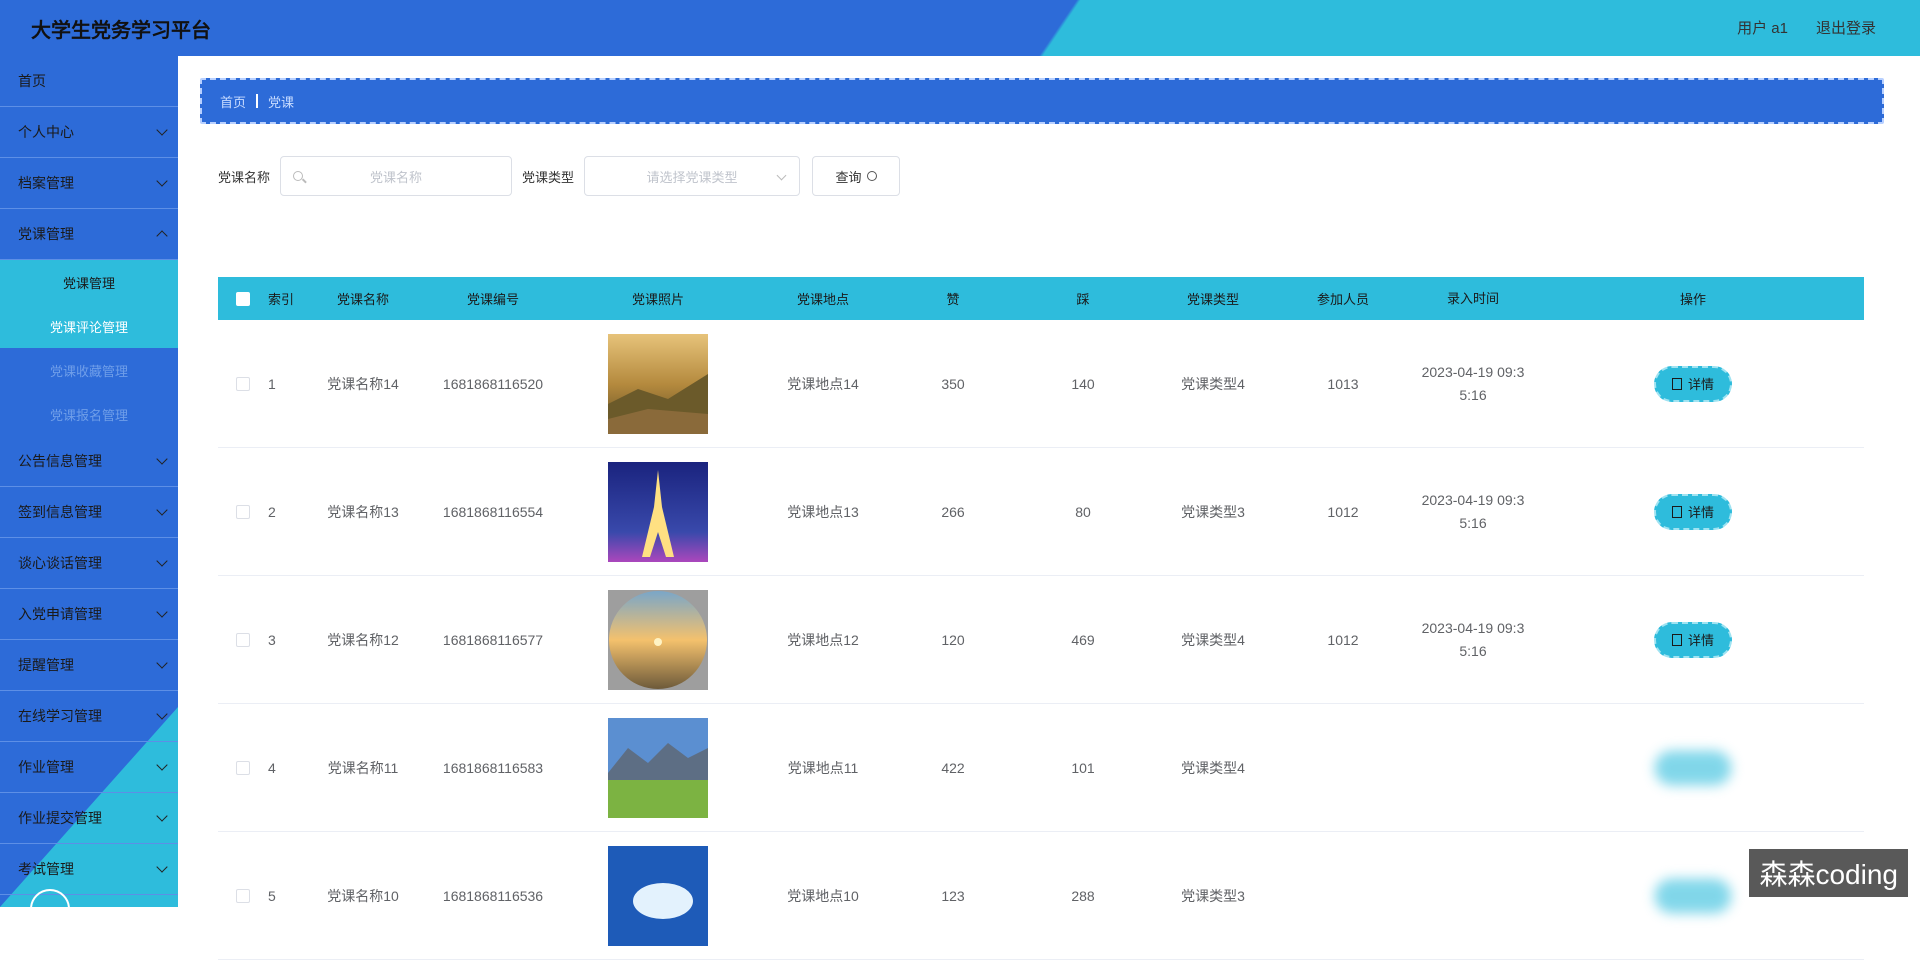 Image resolution: width=1920 pixels, height=960 pixels. I want to click on query-button: 查询, so click(856, 176).